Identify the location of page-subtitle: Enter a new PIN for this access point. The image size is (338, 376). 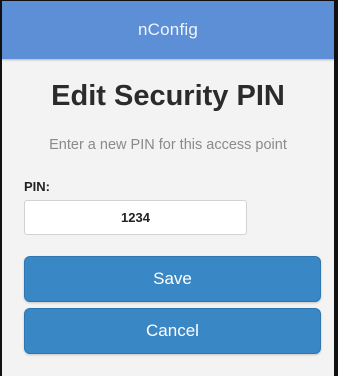
(168, 145).